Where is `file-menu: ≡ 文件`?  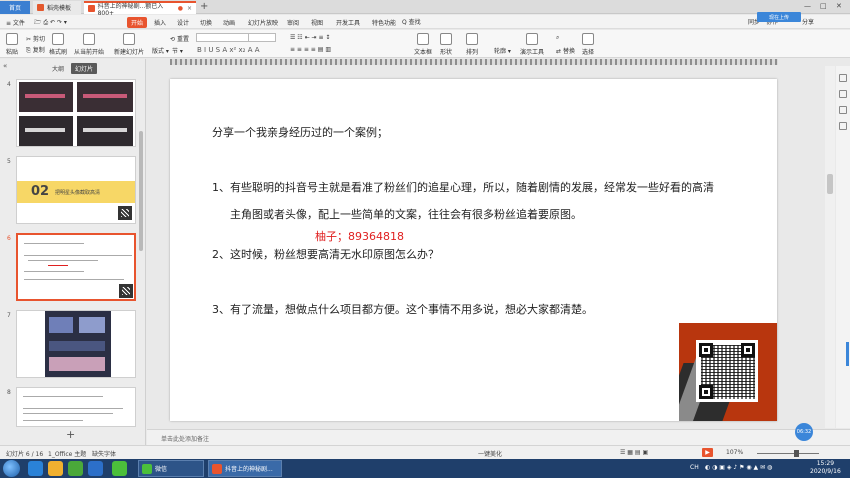
file-menu: ≡ 文件 is located at coordinates (15, 22).